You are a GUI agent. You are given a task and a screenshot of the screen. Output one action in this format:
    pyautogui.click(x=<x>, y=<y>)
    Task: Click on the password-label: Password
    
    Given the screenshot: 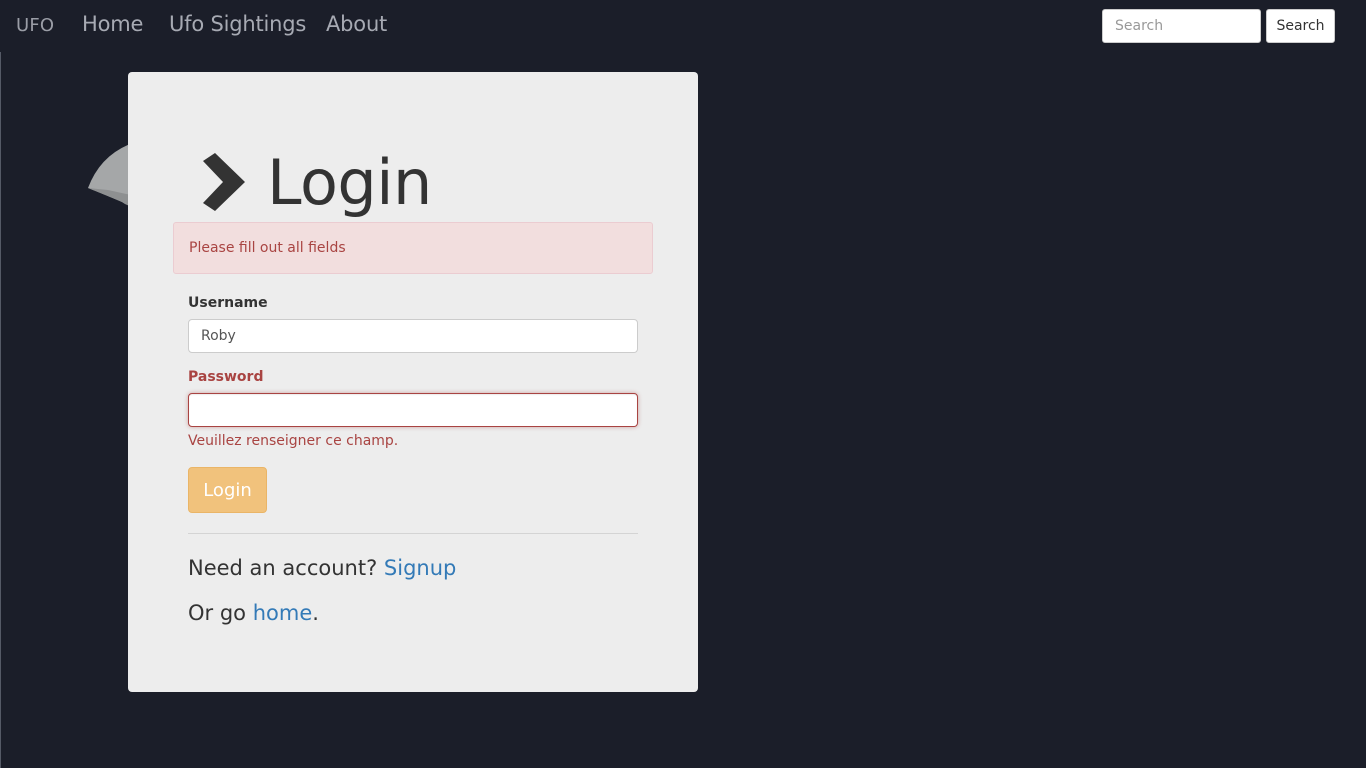 What is the action you would take?
    pyautogui.click(x=226, y=377)
    